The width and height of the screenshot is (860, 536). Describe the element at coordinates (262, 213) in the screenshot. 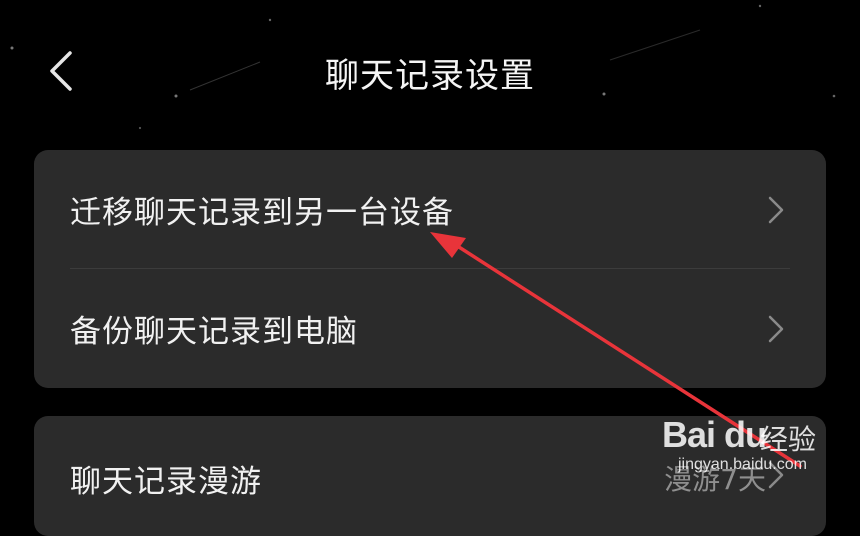

I see `list-item-label: 迁移聊天记录到另一台设备` at that location.